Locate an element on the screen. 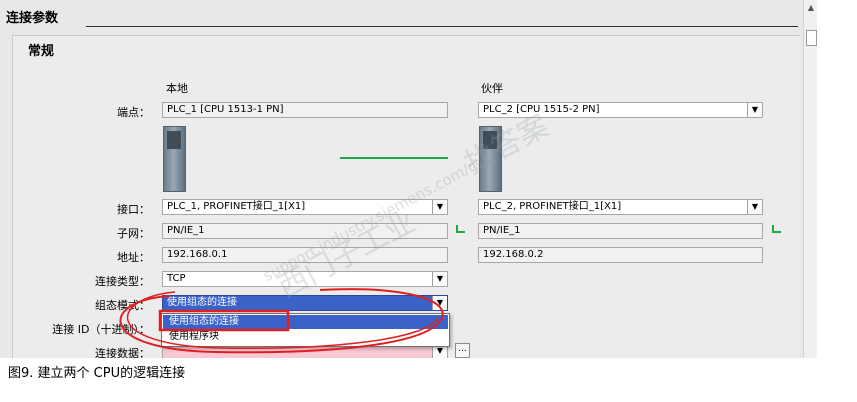  red-annotation is located at coordinates (281, 321).